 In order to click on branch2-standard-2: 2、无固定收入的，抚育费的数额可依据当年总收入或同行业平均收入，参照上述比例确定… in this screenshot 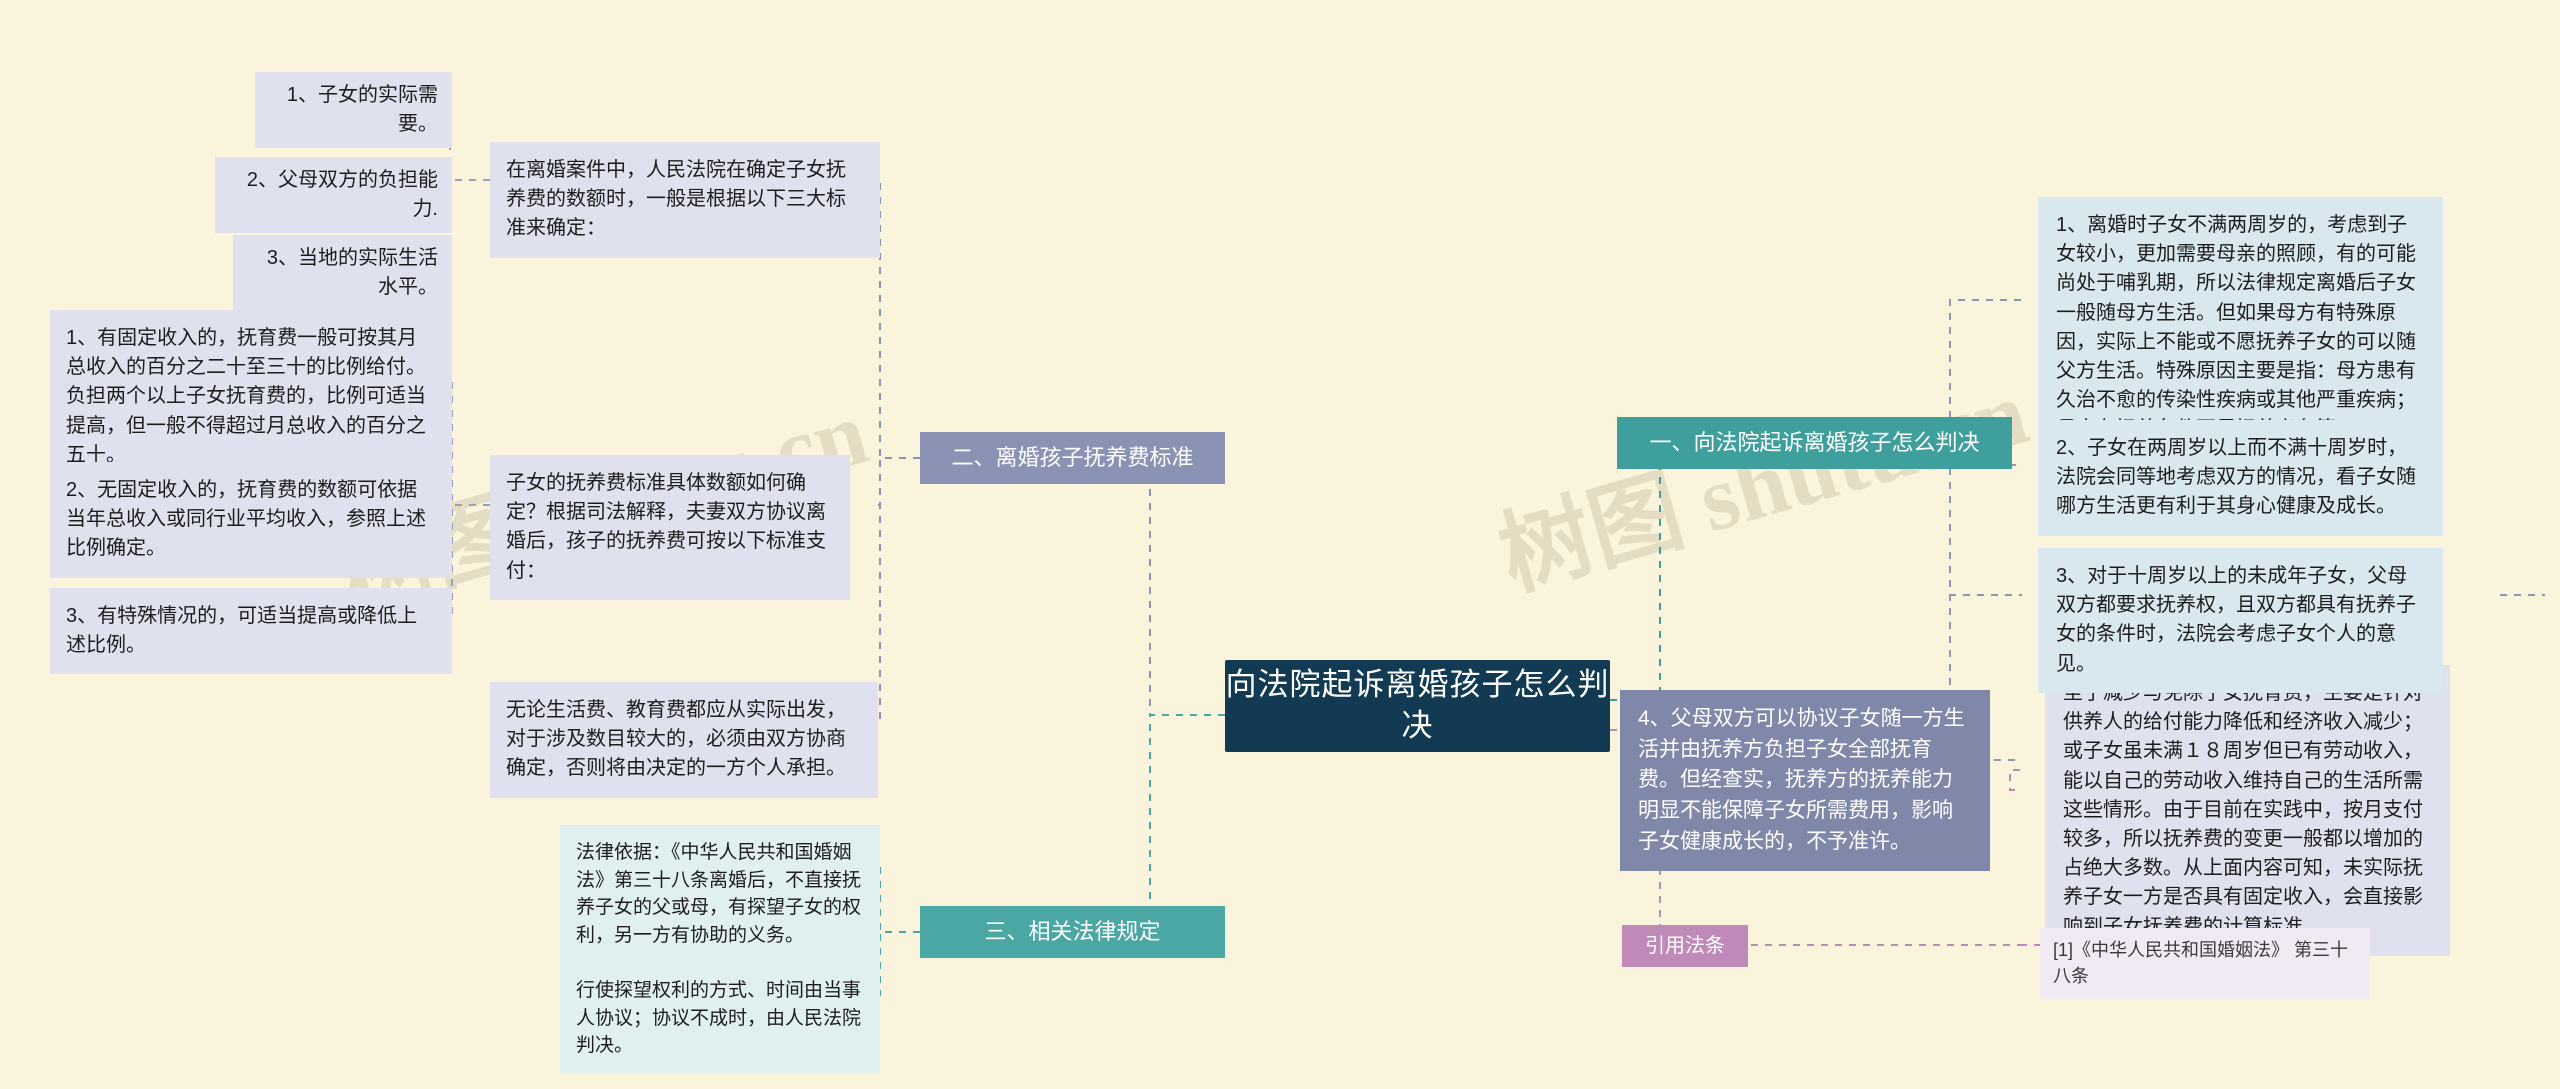, I will do `click(251, 520)`.